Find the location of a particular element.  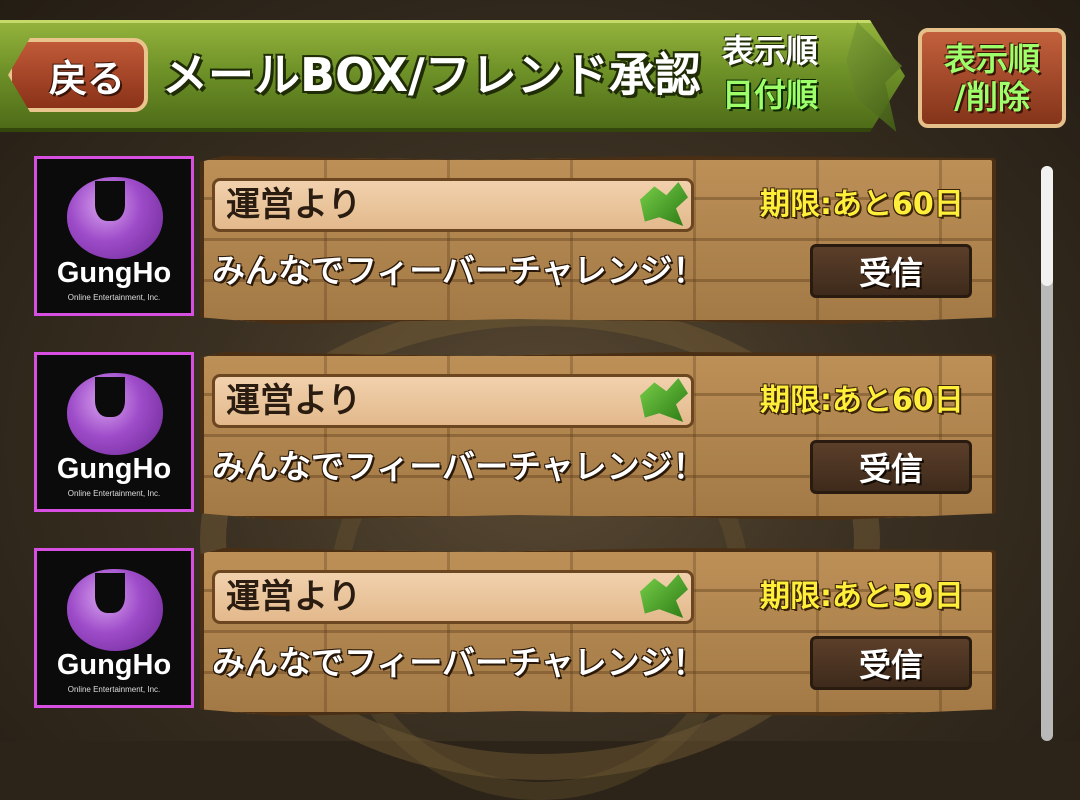

back-button: 戻る is located at coordinates (78, 75).